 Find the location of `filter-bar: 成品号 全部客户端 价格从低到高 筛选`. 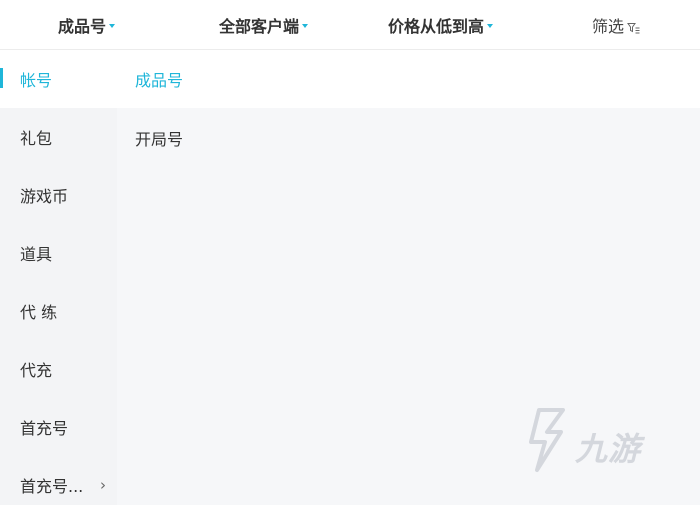

filter-bar: 成品号 全部客户端 价格从低到高 筛选 is located at coordinates (350, 25).